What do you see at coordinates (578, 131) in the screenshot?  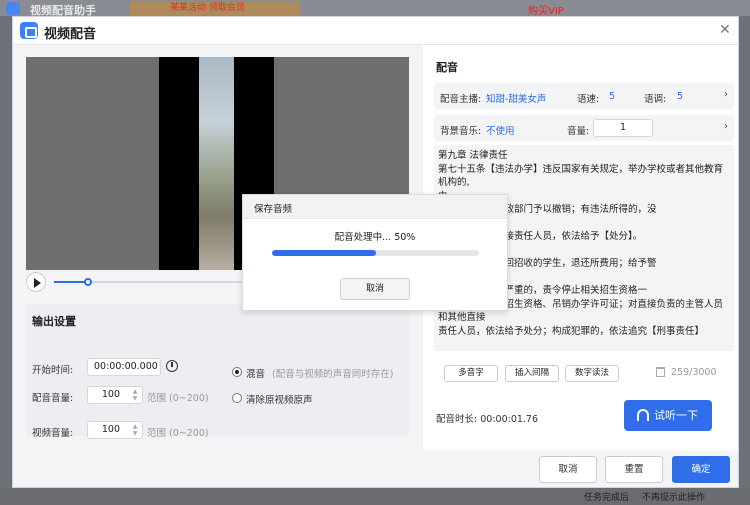 I see `bgm-volume-label: 音量:` at bounding box center [578, 131].